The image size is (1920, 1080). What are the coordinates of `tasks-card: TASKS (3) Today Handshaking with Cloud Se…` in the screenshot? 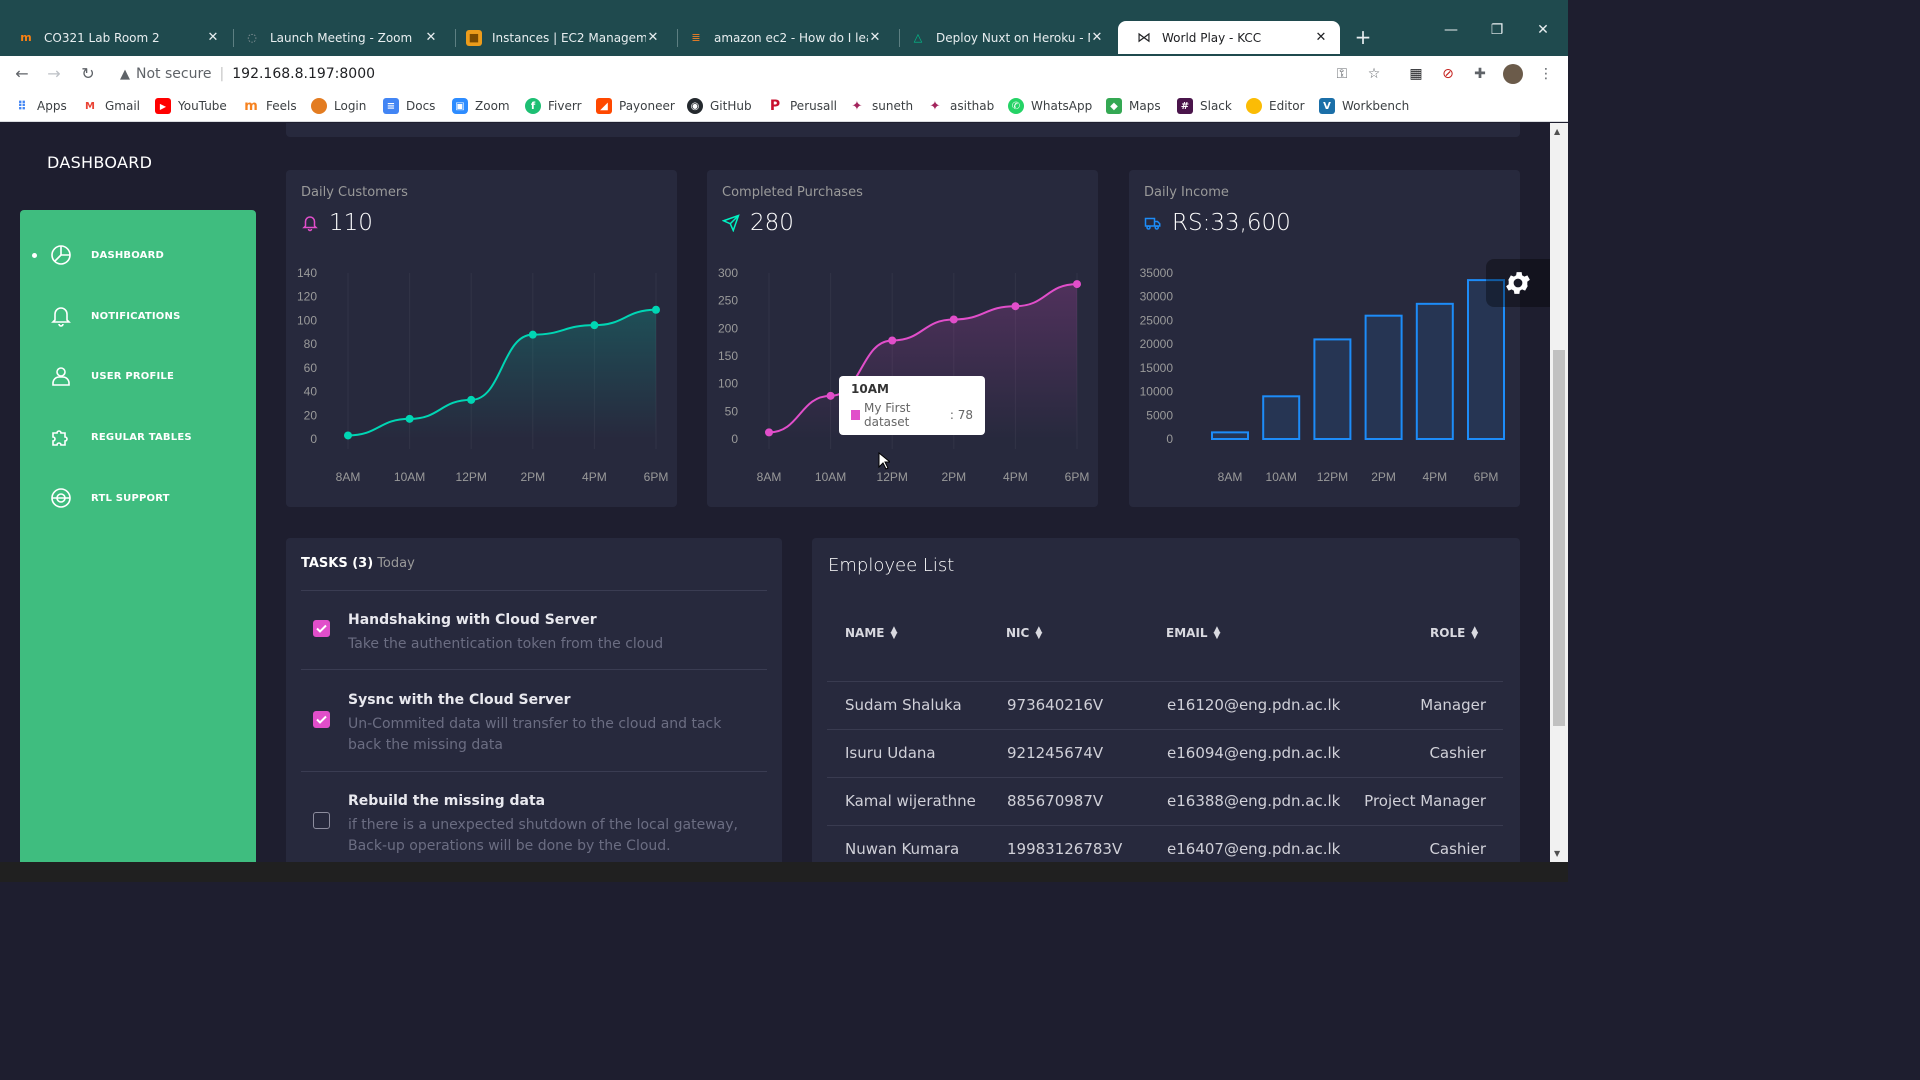 It's located at (534, 700).